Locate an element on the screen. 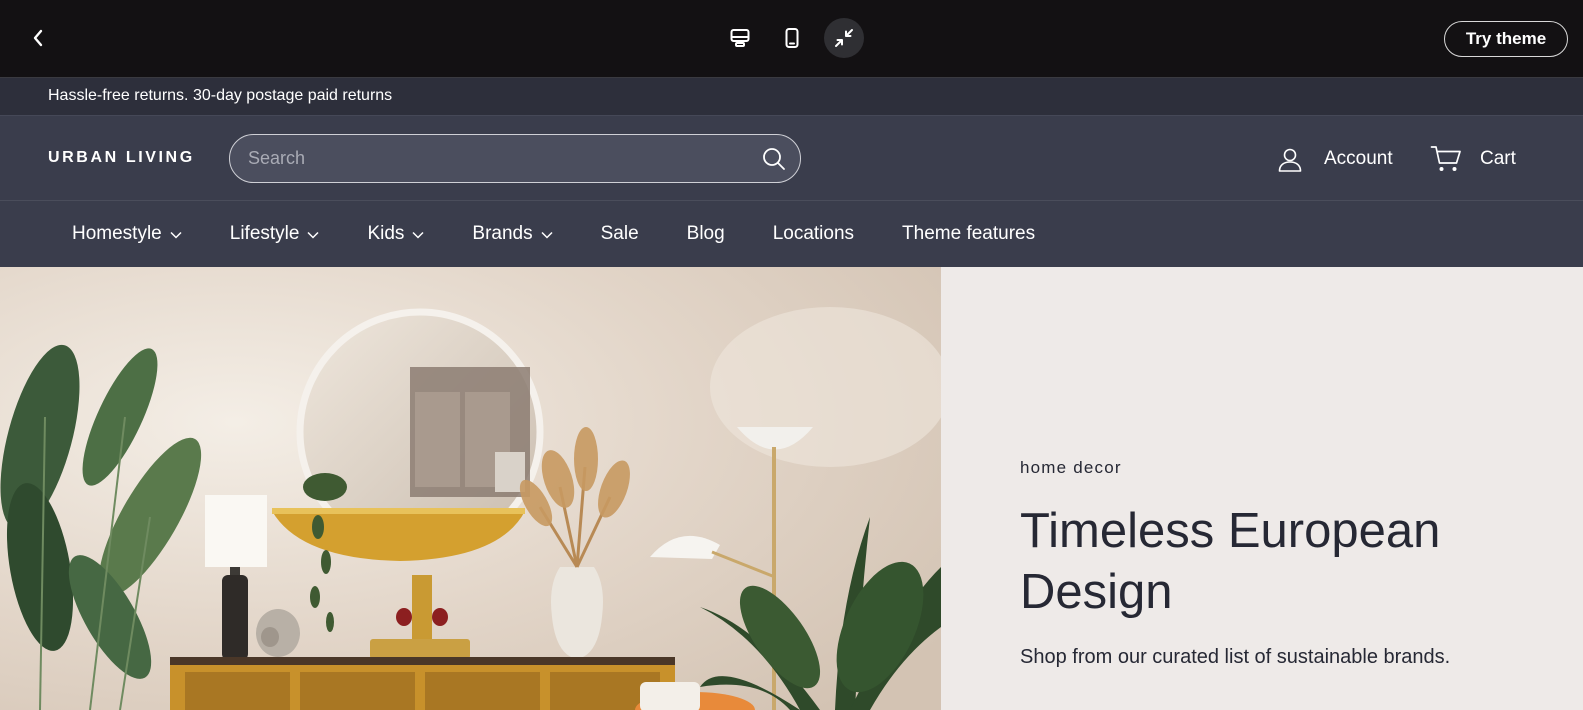 Image resolution: width=1583 pixels, height=710 pixels. nav-item-label: Brands is located at coordinates (502, 233).